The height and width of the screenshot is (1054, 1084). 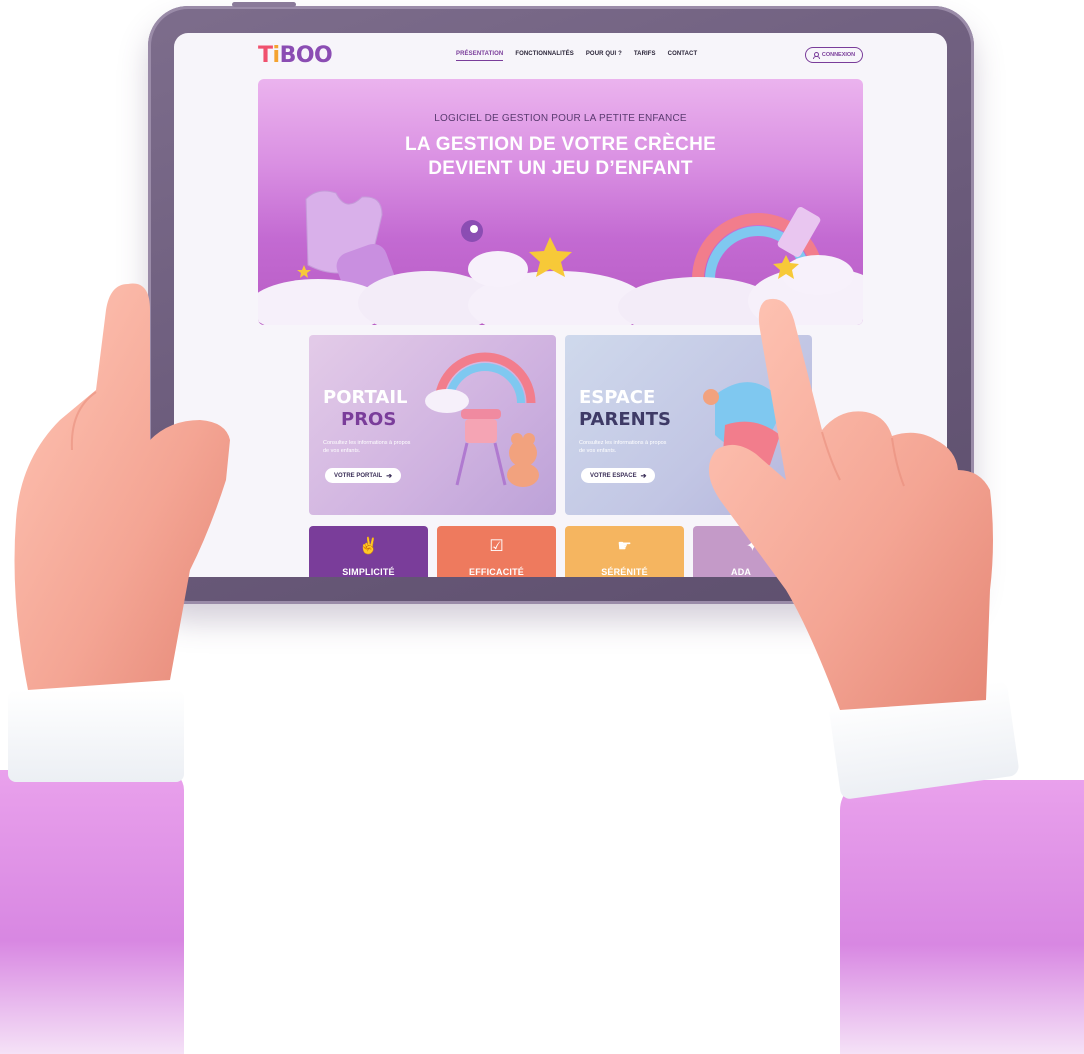 I want to click on tiboo-logo: TiBOO, so click(x=295, y=55).